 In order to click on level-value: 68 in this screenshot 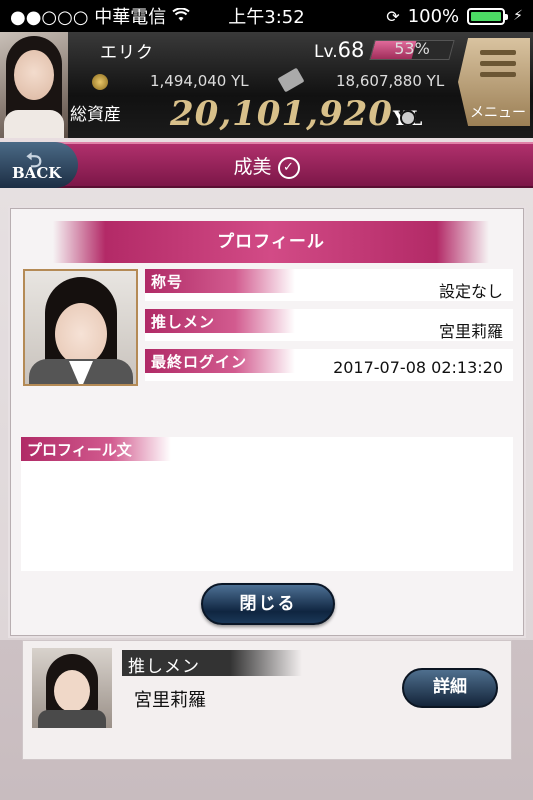, I will do `click(351, 50)`.